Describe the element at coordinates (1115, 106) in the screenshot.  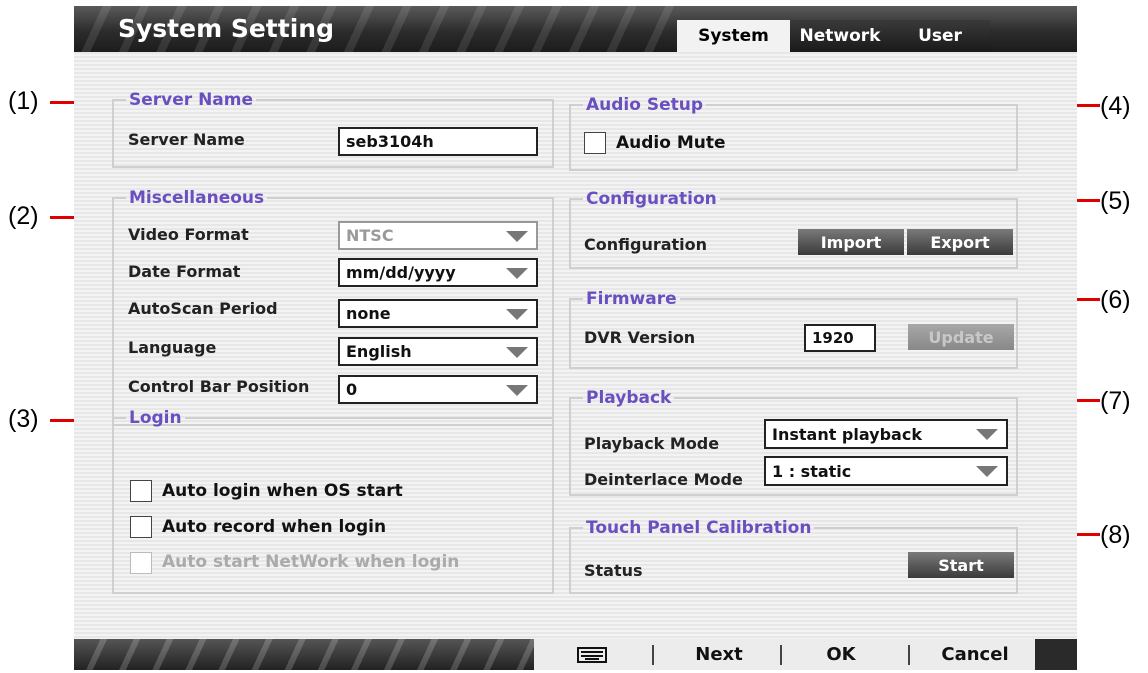
I see `callout-4: (4)` at that location.